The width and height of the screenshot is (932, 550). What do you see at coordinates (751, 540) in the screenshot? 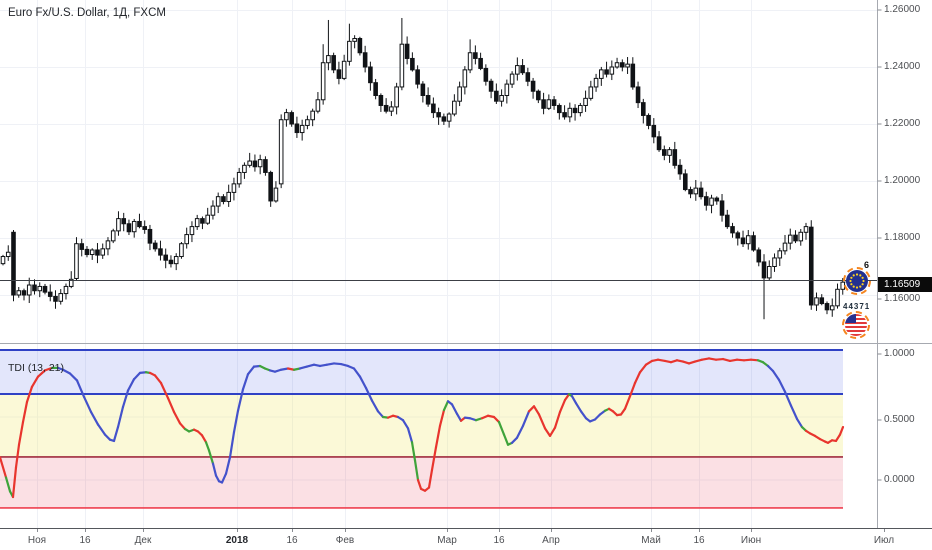
I see `time-tick-label: Июн` at bounding box center [751, 540].